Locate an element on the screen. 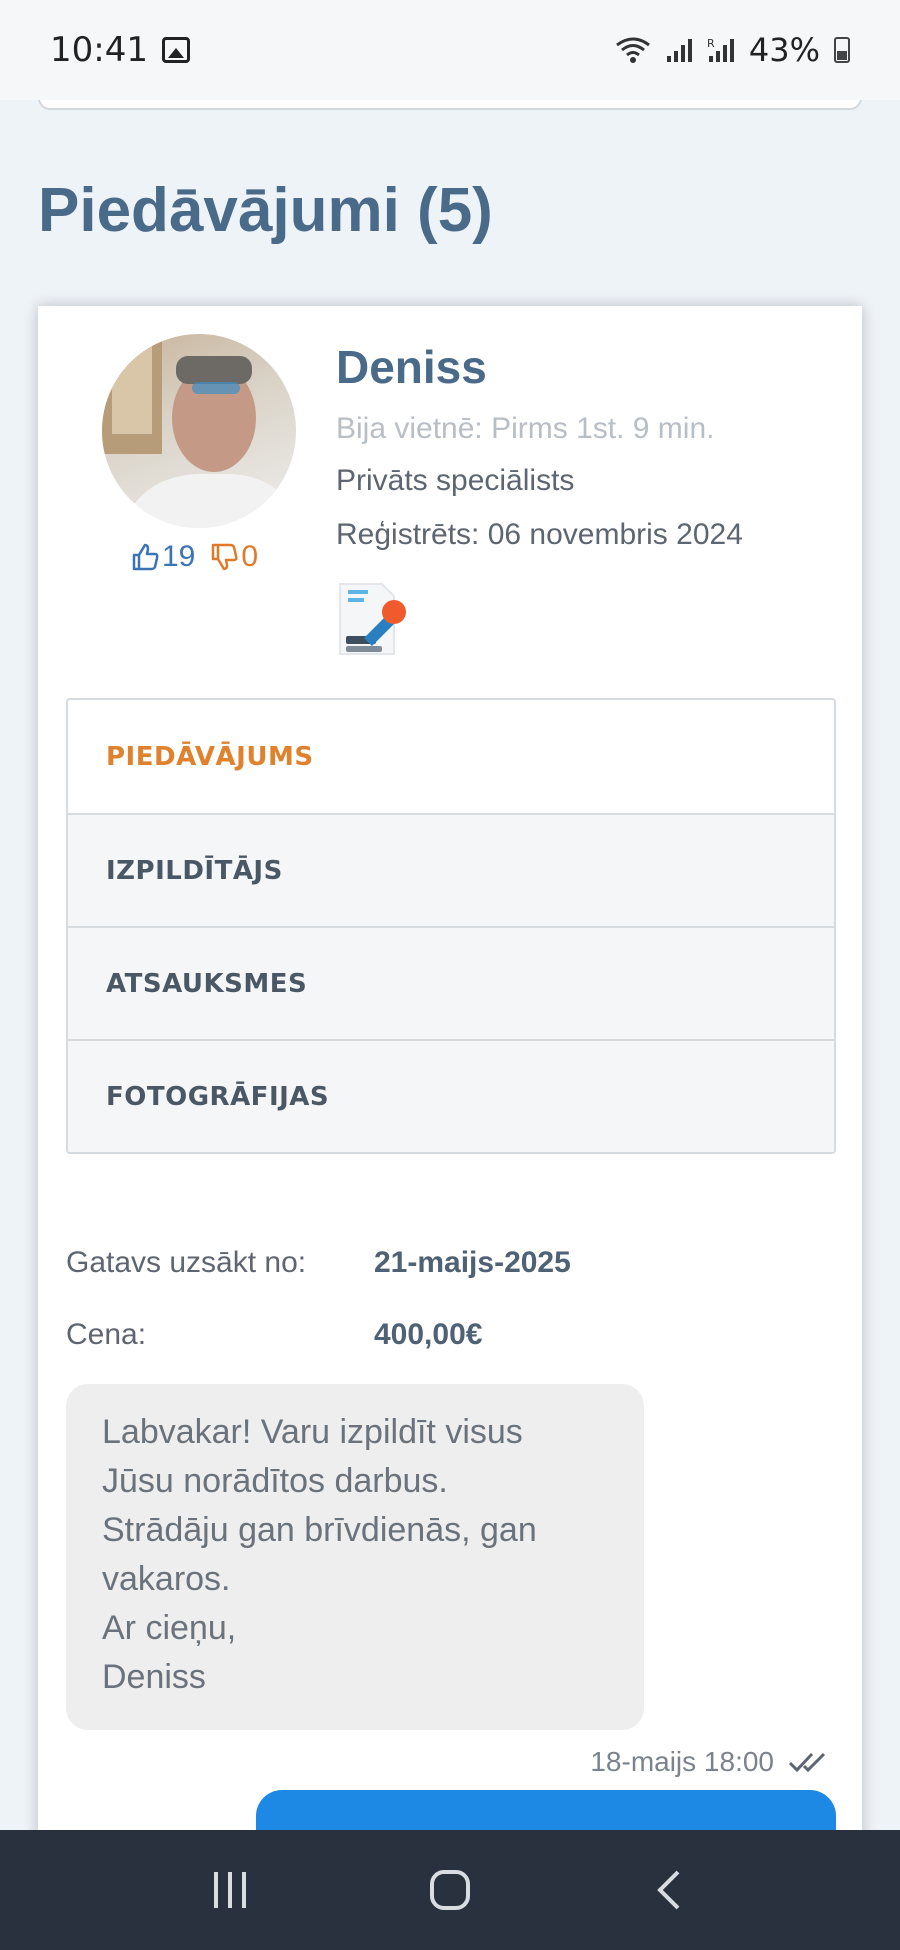 This screenshot has height=1950, width=900. user-name: Deniss is located at coordinates (411, 367).